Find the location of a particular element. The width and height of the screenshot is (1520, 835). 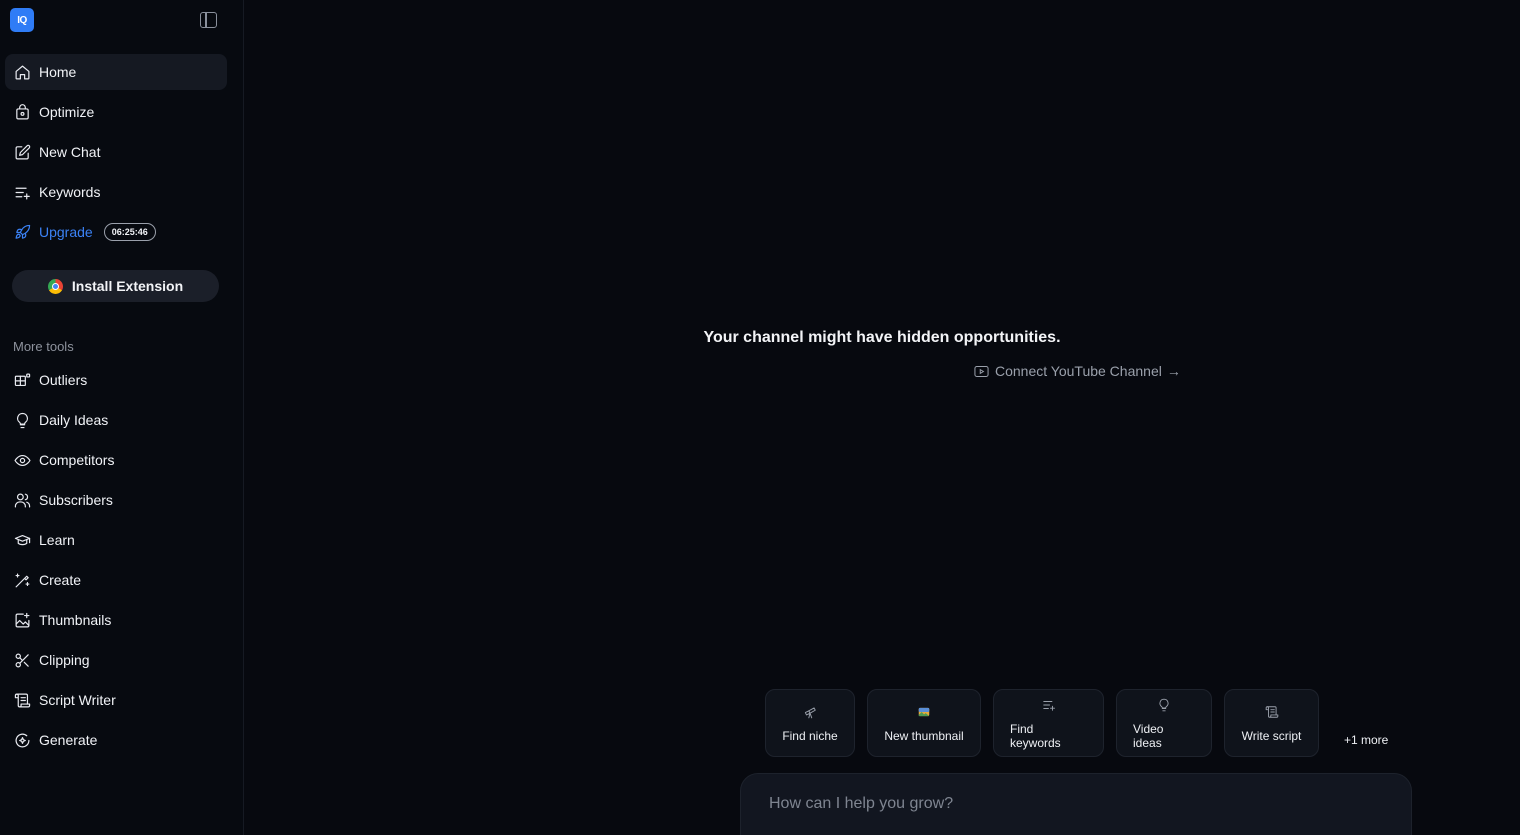

sidebar-item-label: Script Writer is located at coordinates (77, 700).